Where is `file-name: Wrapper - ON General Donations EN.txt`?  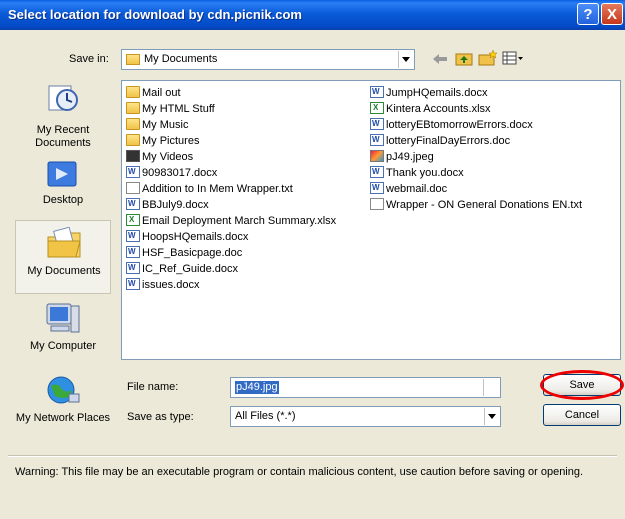
file-name: Wrapper - ON General Donations EN.txt is located at coordinates (484, 205).